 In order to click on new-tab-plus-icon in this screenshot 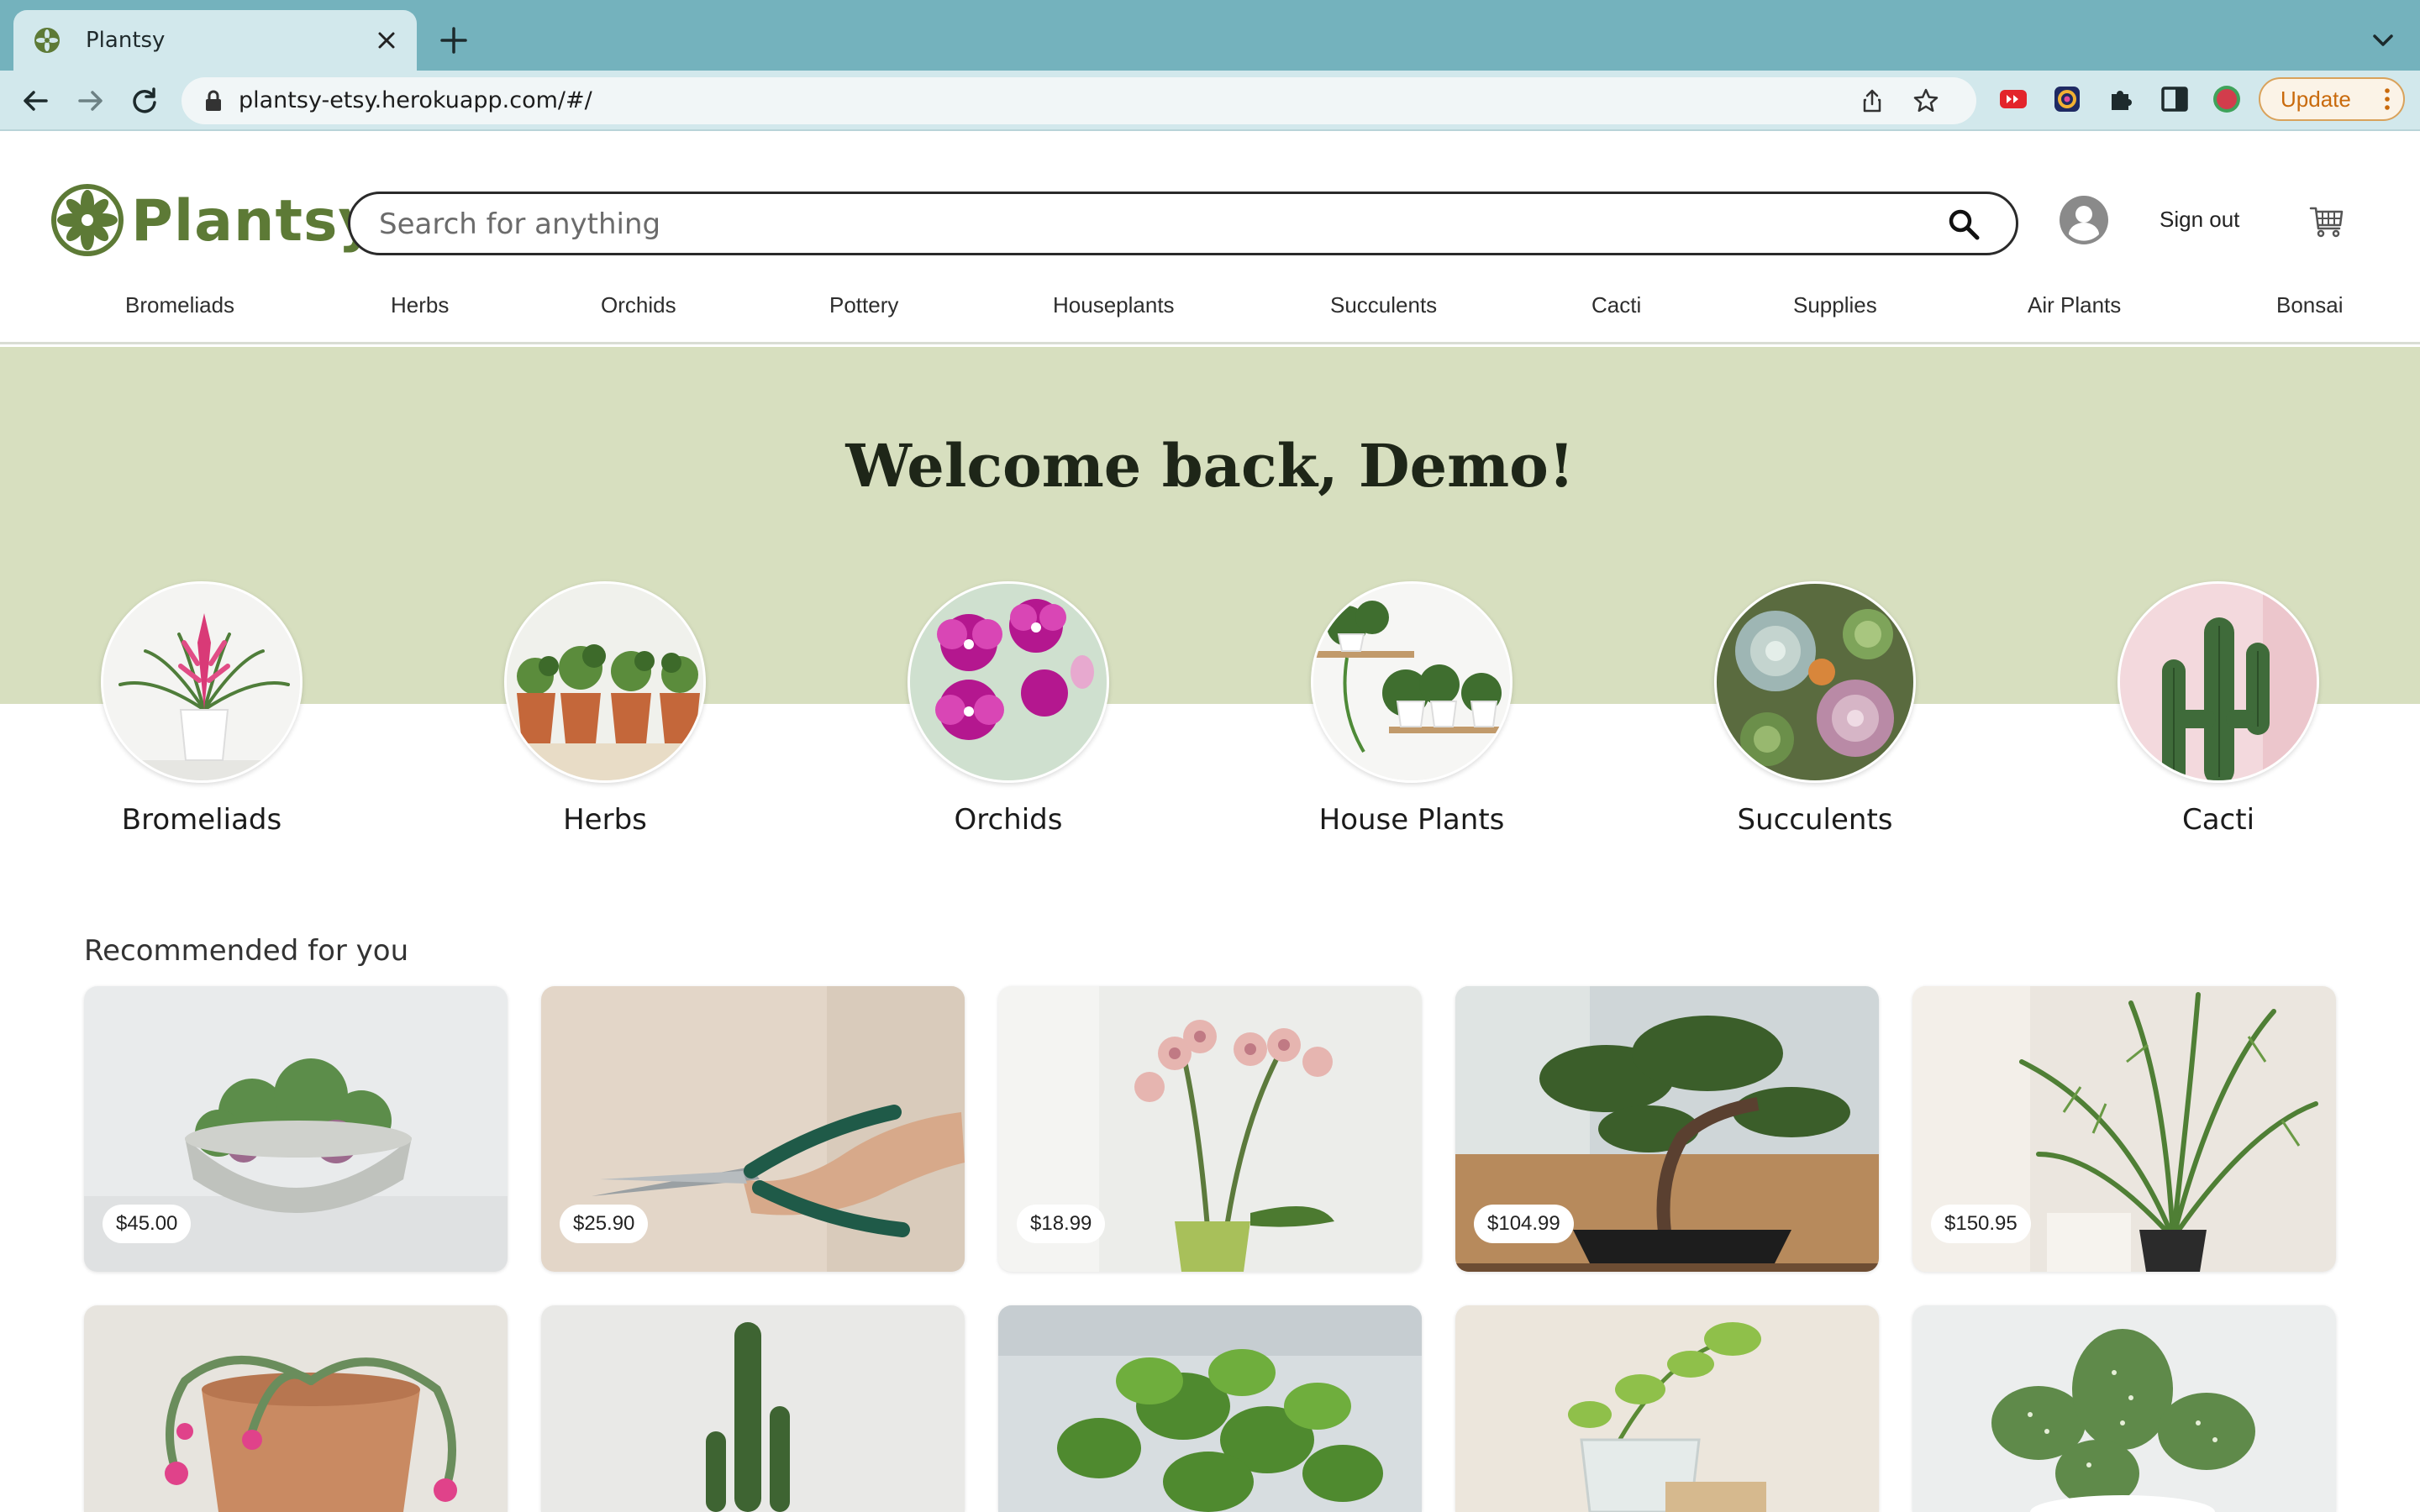, I will do `click(454, 40)`.